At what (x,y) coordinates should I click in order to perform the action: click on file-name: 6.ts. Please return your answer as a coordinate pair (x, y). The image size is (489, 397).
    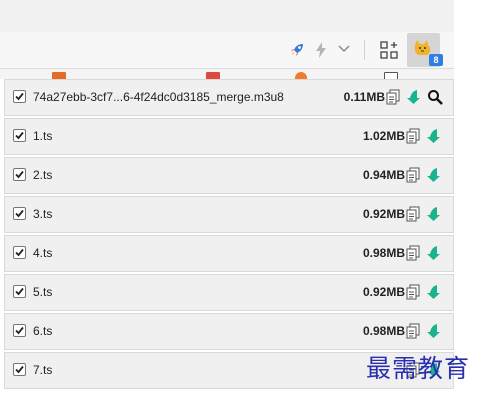
    Looking at the image, I should click on (42, 331).